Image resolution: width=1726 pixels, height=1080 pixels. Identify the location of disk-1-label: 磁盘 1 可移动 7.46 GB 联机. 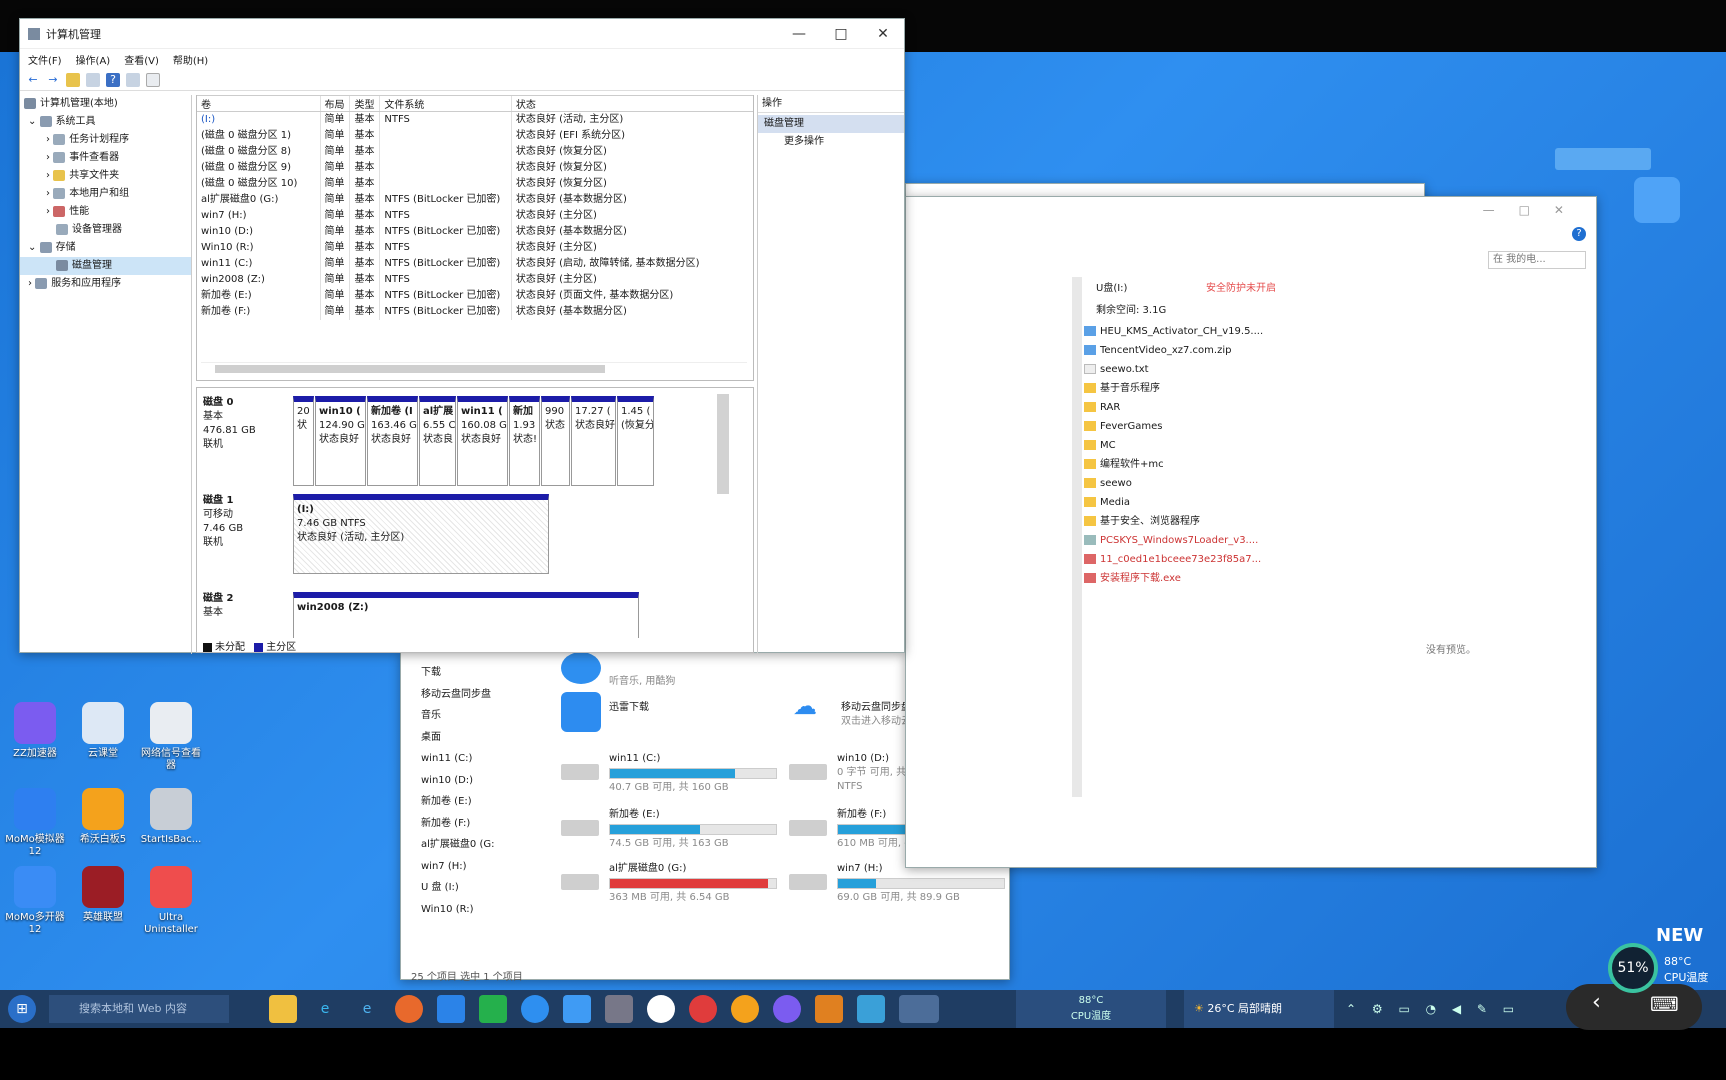
(245, 522).